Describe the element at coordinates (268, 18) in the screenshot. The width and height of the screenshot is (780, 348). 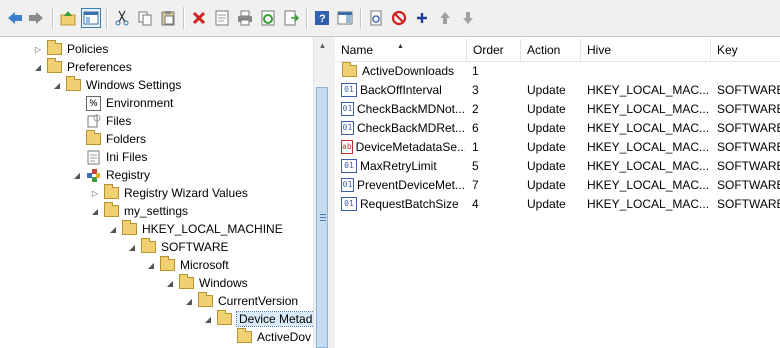
I see `refresh-icon` at that location.